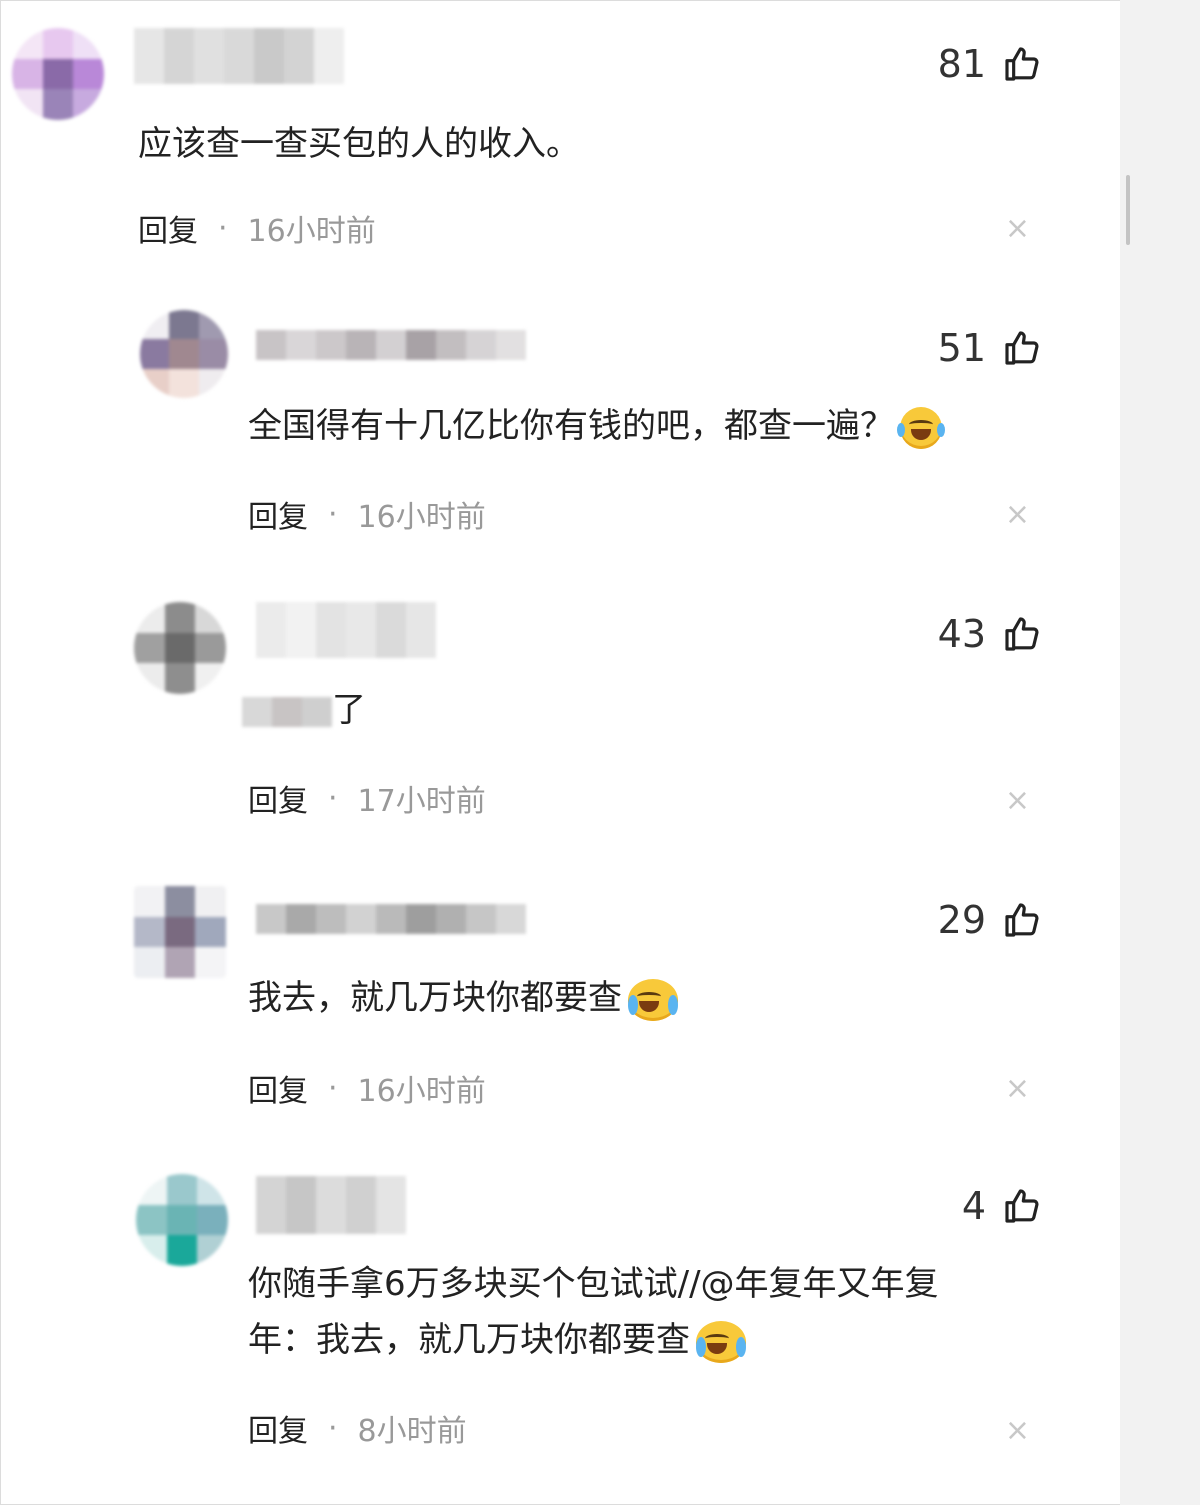  Describe the element at coordinates (287, 711) in the screenshot. I see `text-blurred` at that location.